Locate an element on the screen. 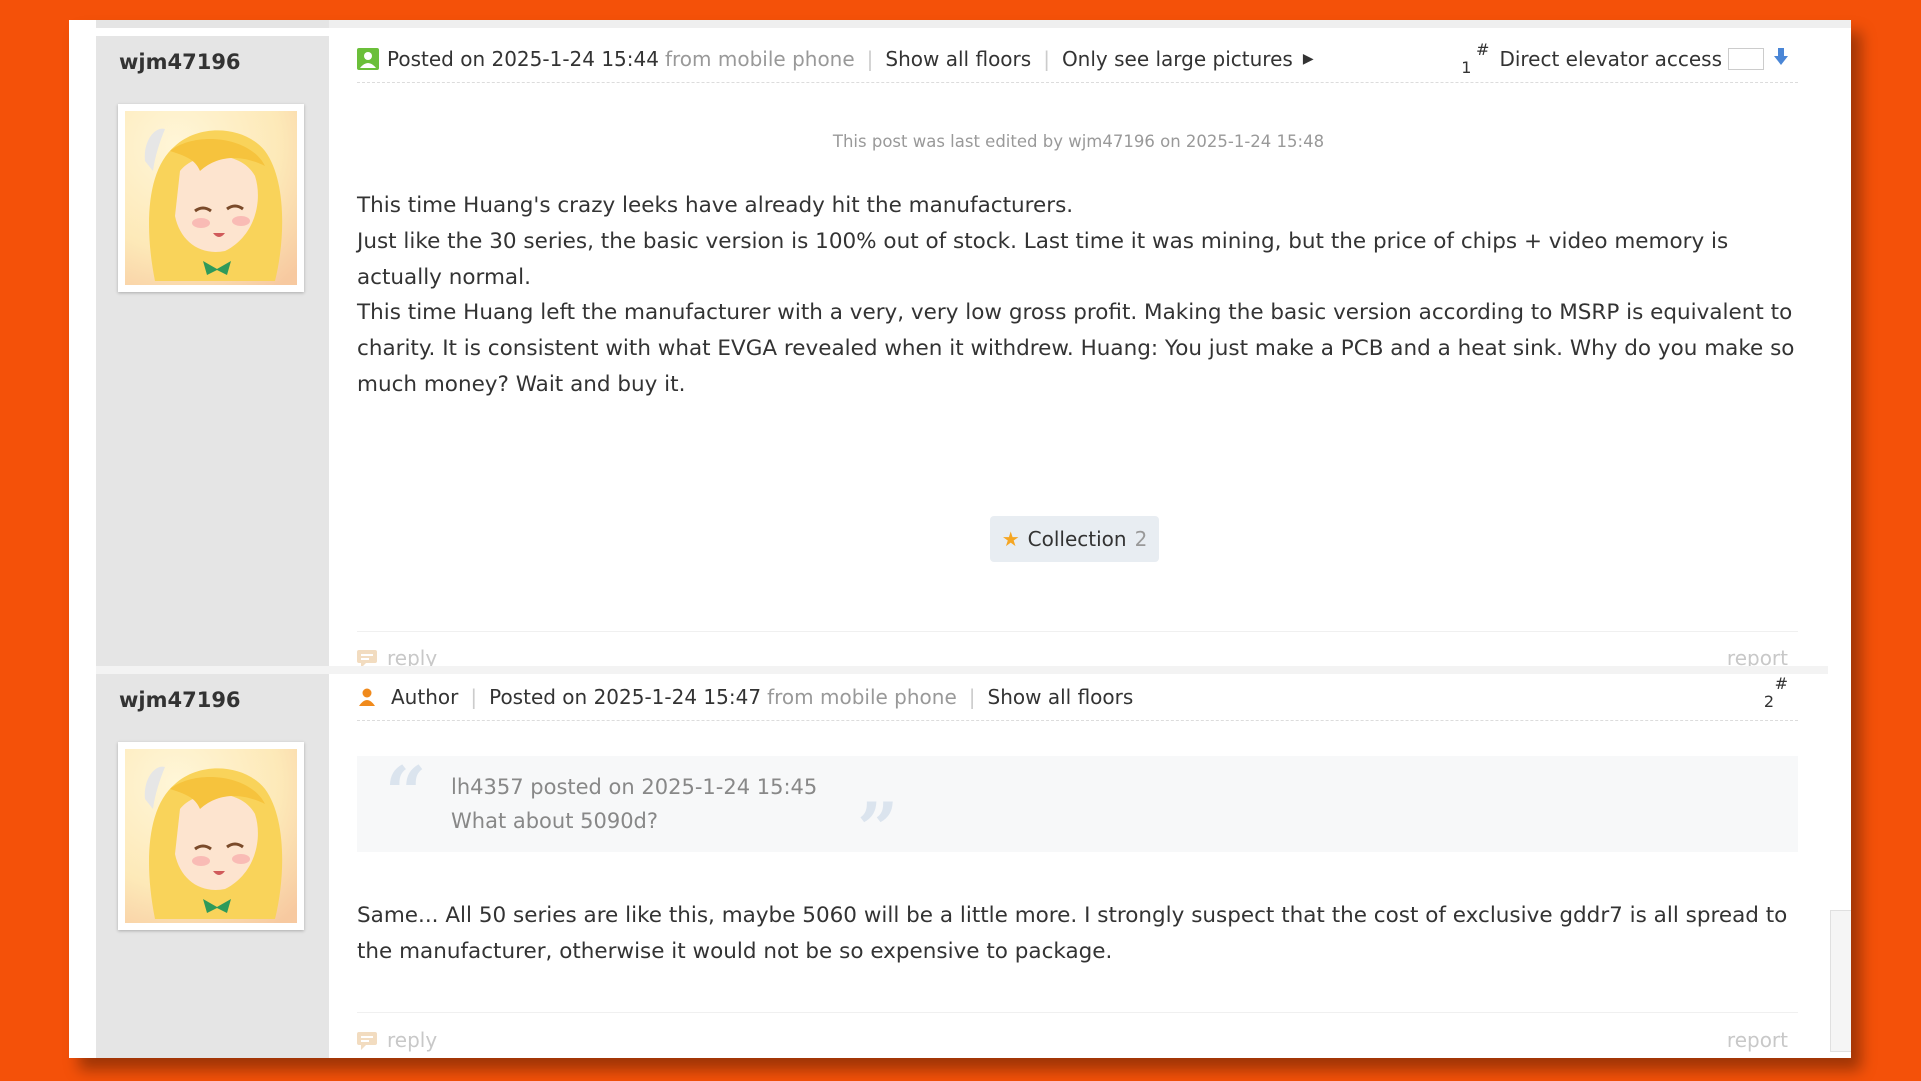  post-gap is located at coordinates (962, 670).